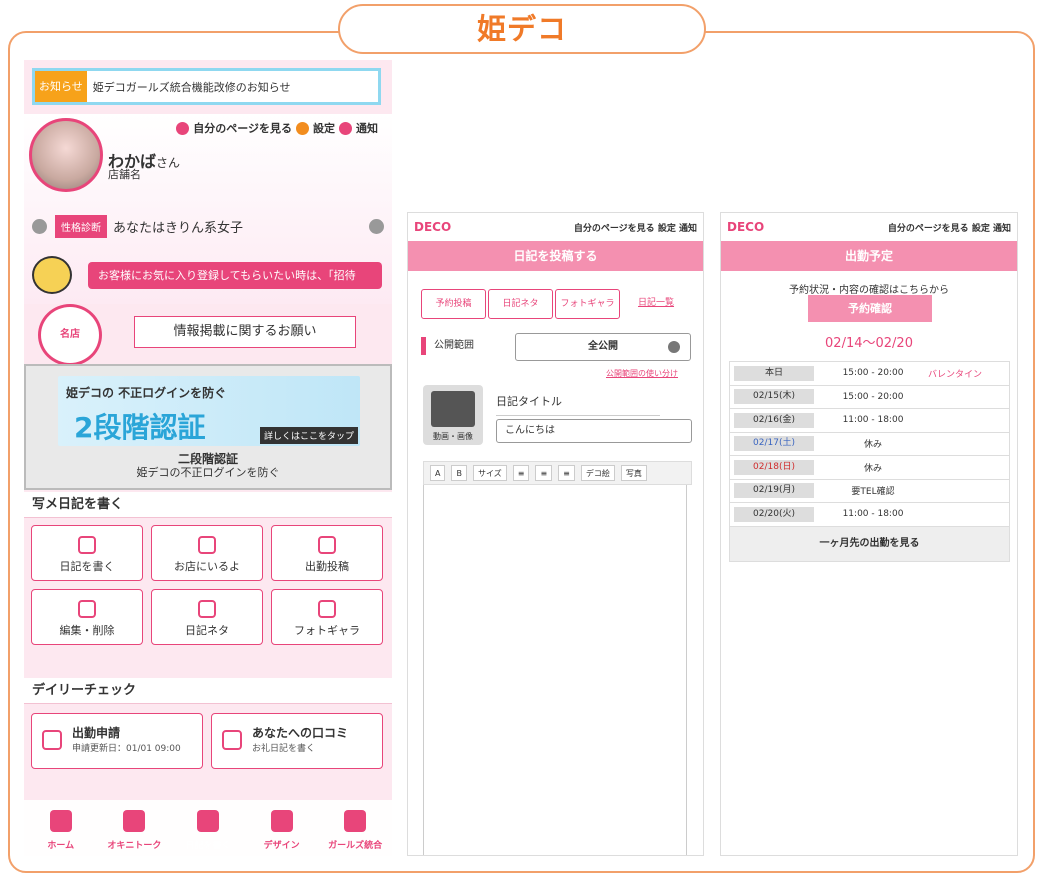 Image resolution: width=1045 pixels, height=881 pixels. Describe the element at coordinates (242, 128) in the screenshot. I see `mypage-link: 自分のページを見る` at that location.